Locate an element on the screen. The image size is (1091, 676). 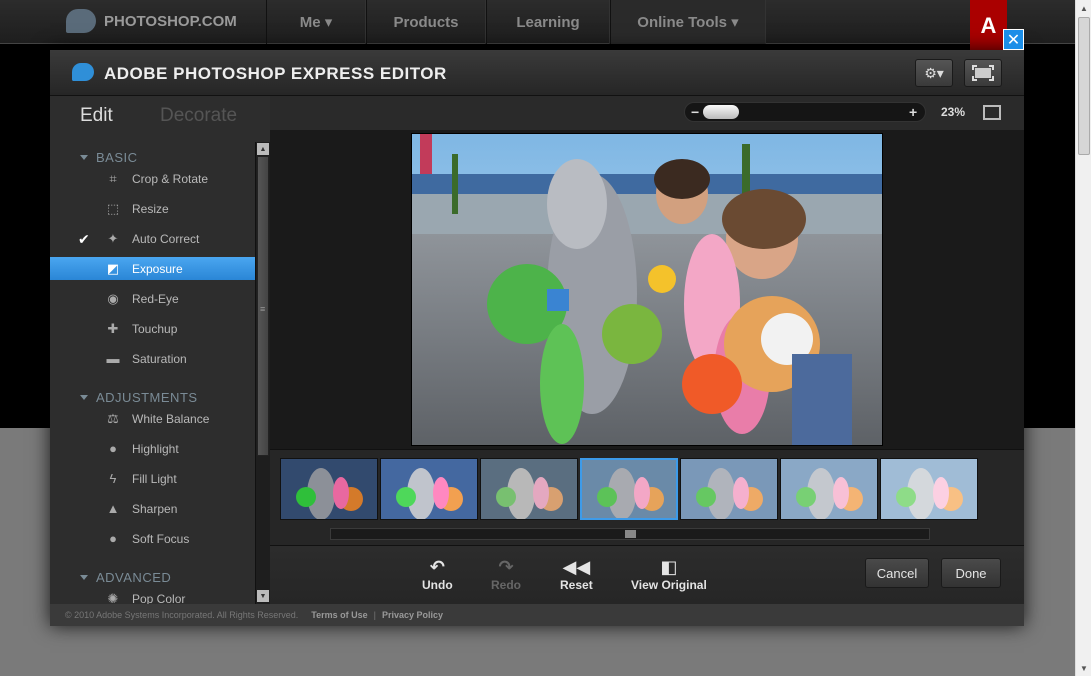
tool-pop-color: ✺ Pop Color is located at coordinates (152, 596).